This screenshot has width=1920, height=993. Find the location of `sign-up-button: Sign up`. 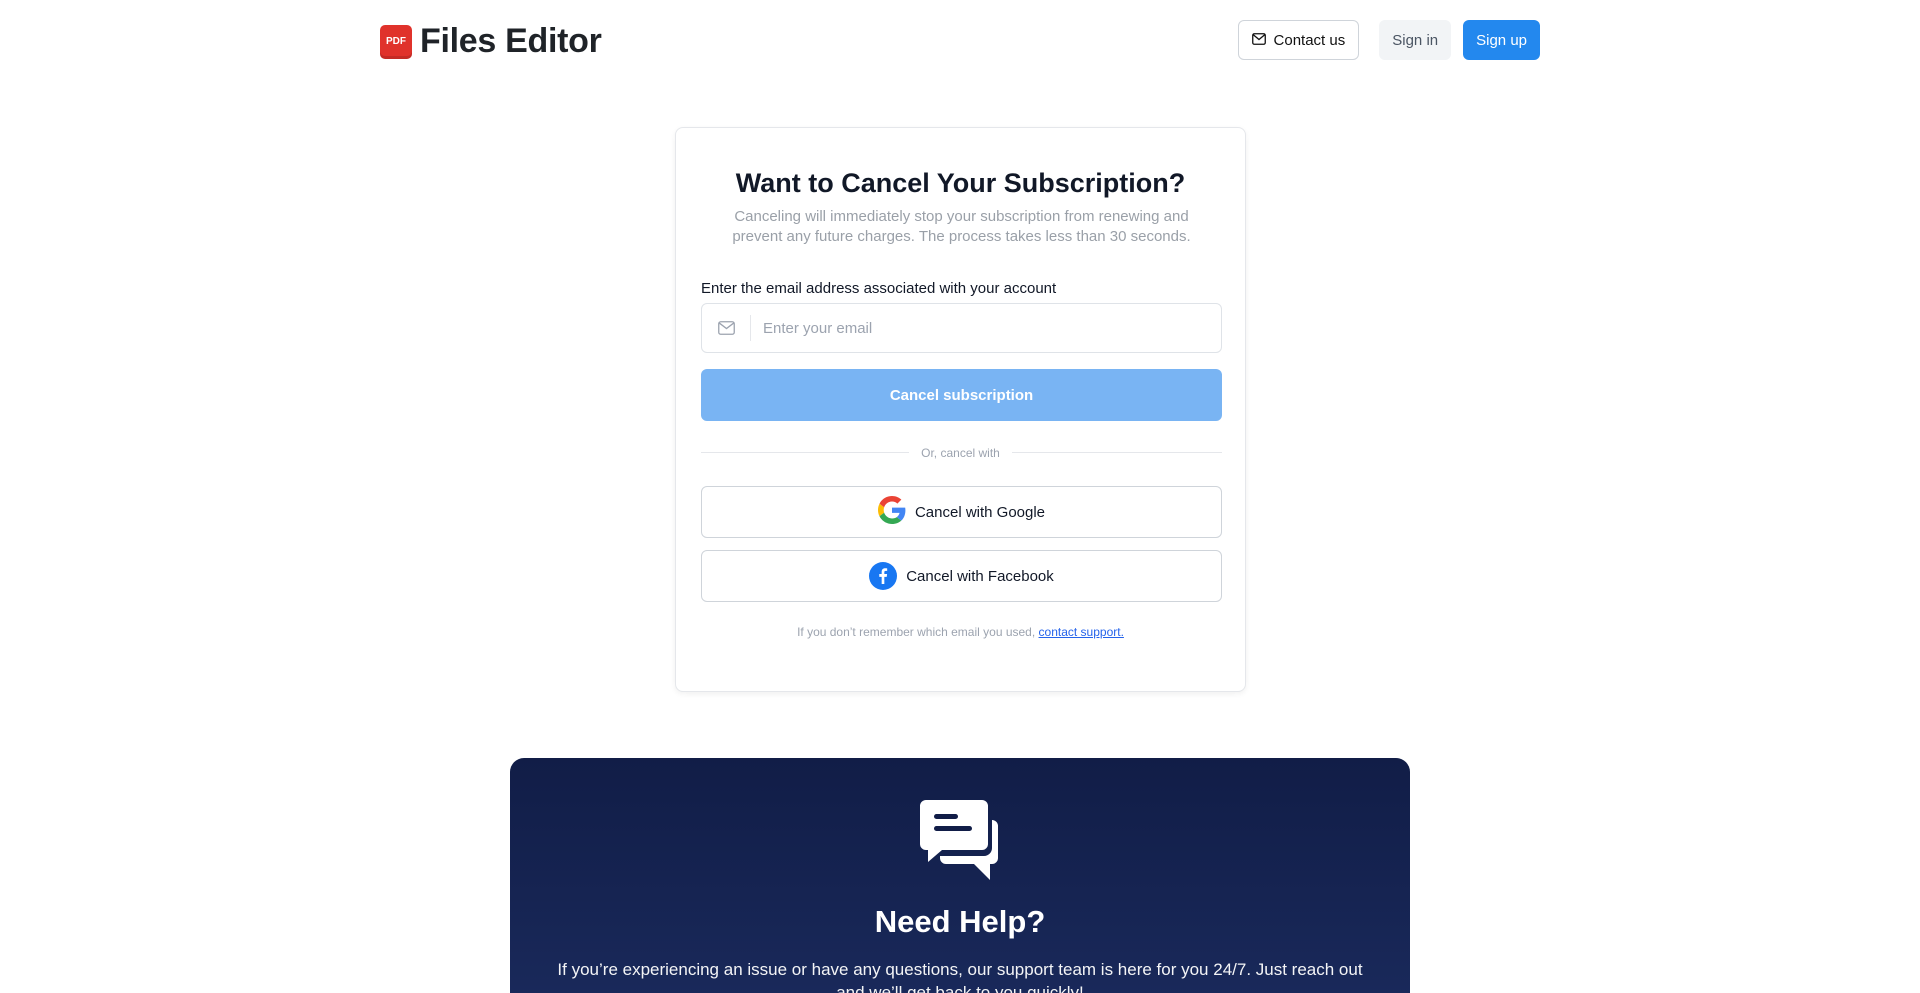

sign-up-button: Sign up is located at coordinates (1501, 40).